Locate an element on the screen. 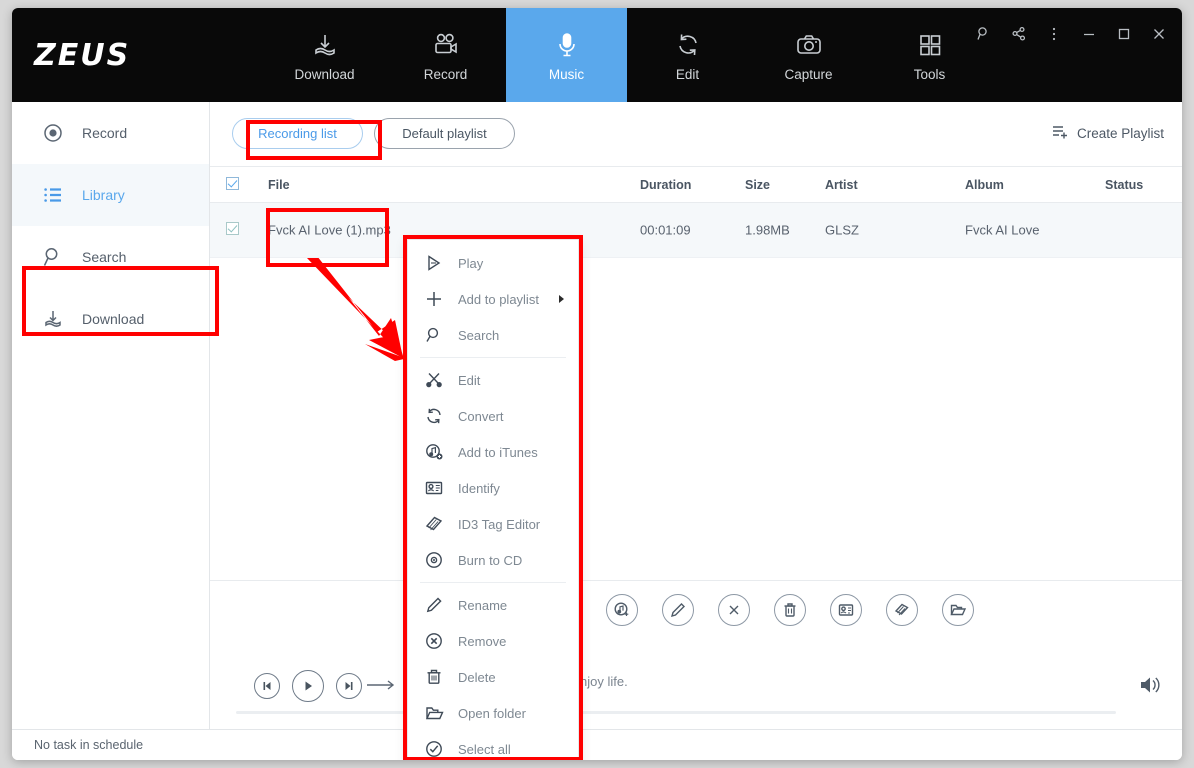 Image resolution: width=1194 pixels, height=768 pixels. column-header-status: Status is located at coordinates (1124, 184).